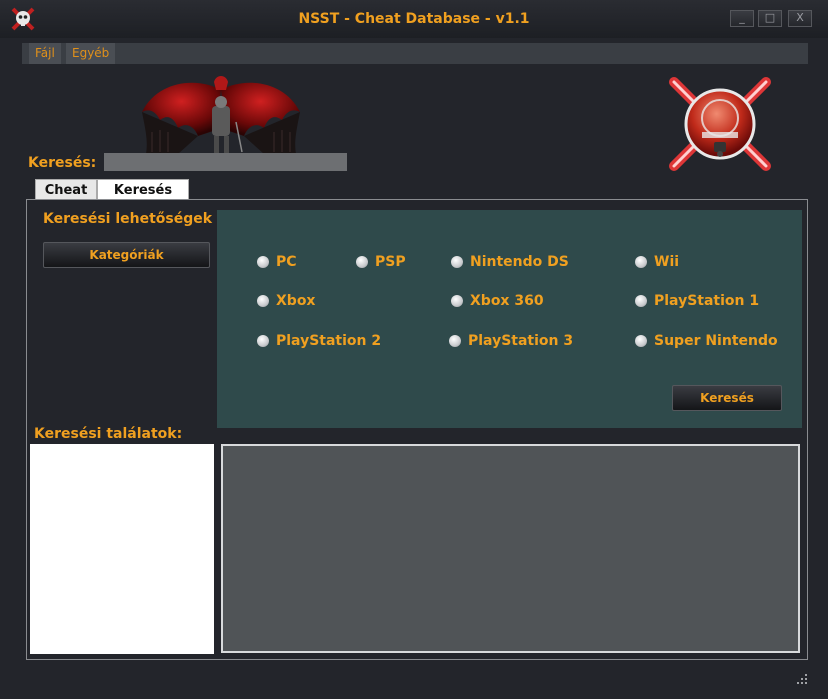 This screenshot has width=828, height=699. What do you see at coordinates (800, 18) in the screenshot?
I see `close-button: X` at bounding box center [800, 18].